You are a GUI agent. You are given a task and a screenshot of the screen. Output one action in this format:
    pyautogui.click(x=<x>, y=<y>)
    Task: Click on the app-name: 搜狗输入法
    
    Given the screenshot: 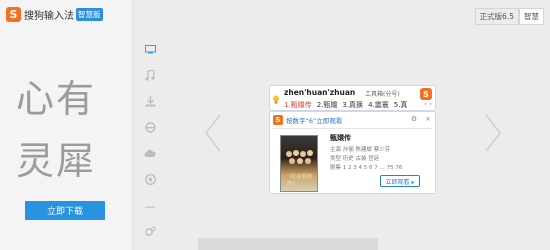 What is the action you would take?
    pyautogui.click(x=49, y=16)
    